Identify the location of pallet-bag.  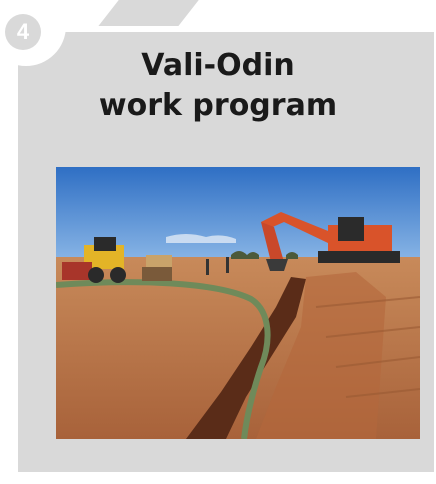
(157, 274).